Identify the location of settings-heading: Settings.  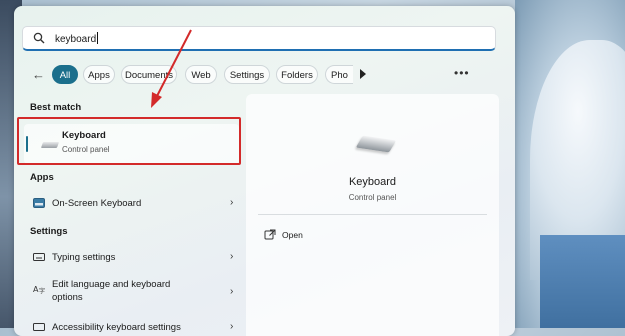
(49, 231).